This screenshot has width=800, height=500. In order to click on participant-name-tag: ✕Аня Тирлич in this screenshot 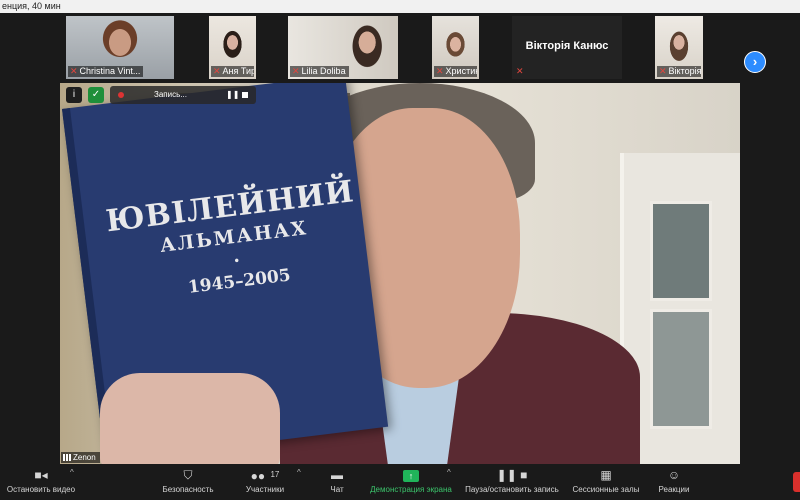, I will do `click(232, 71)`.